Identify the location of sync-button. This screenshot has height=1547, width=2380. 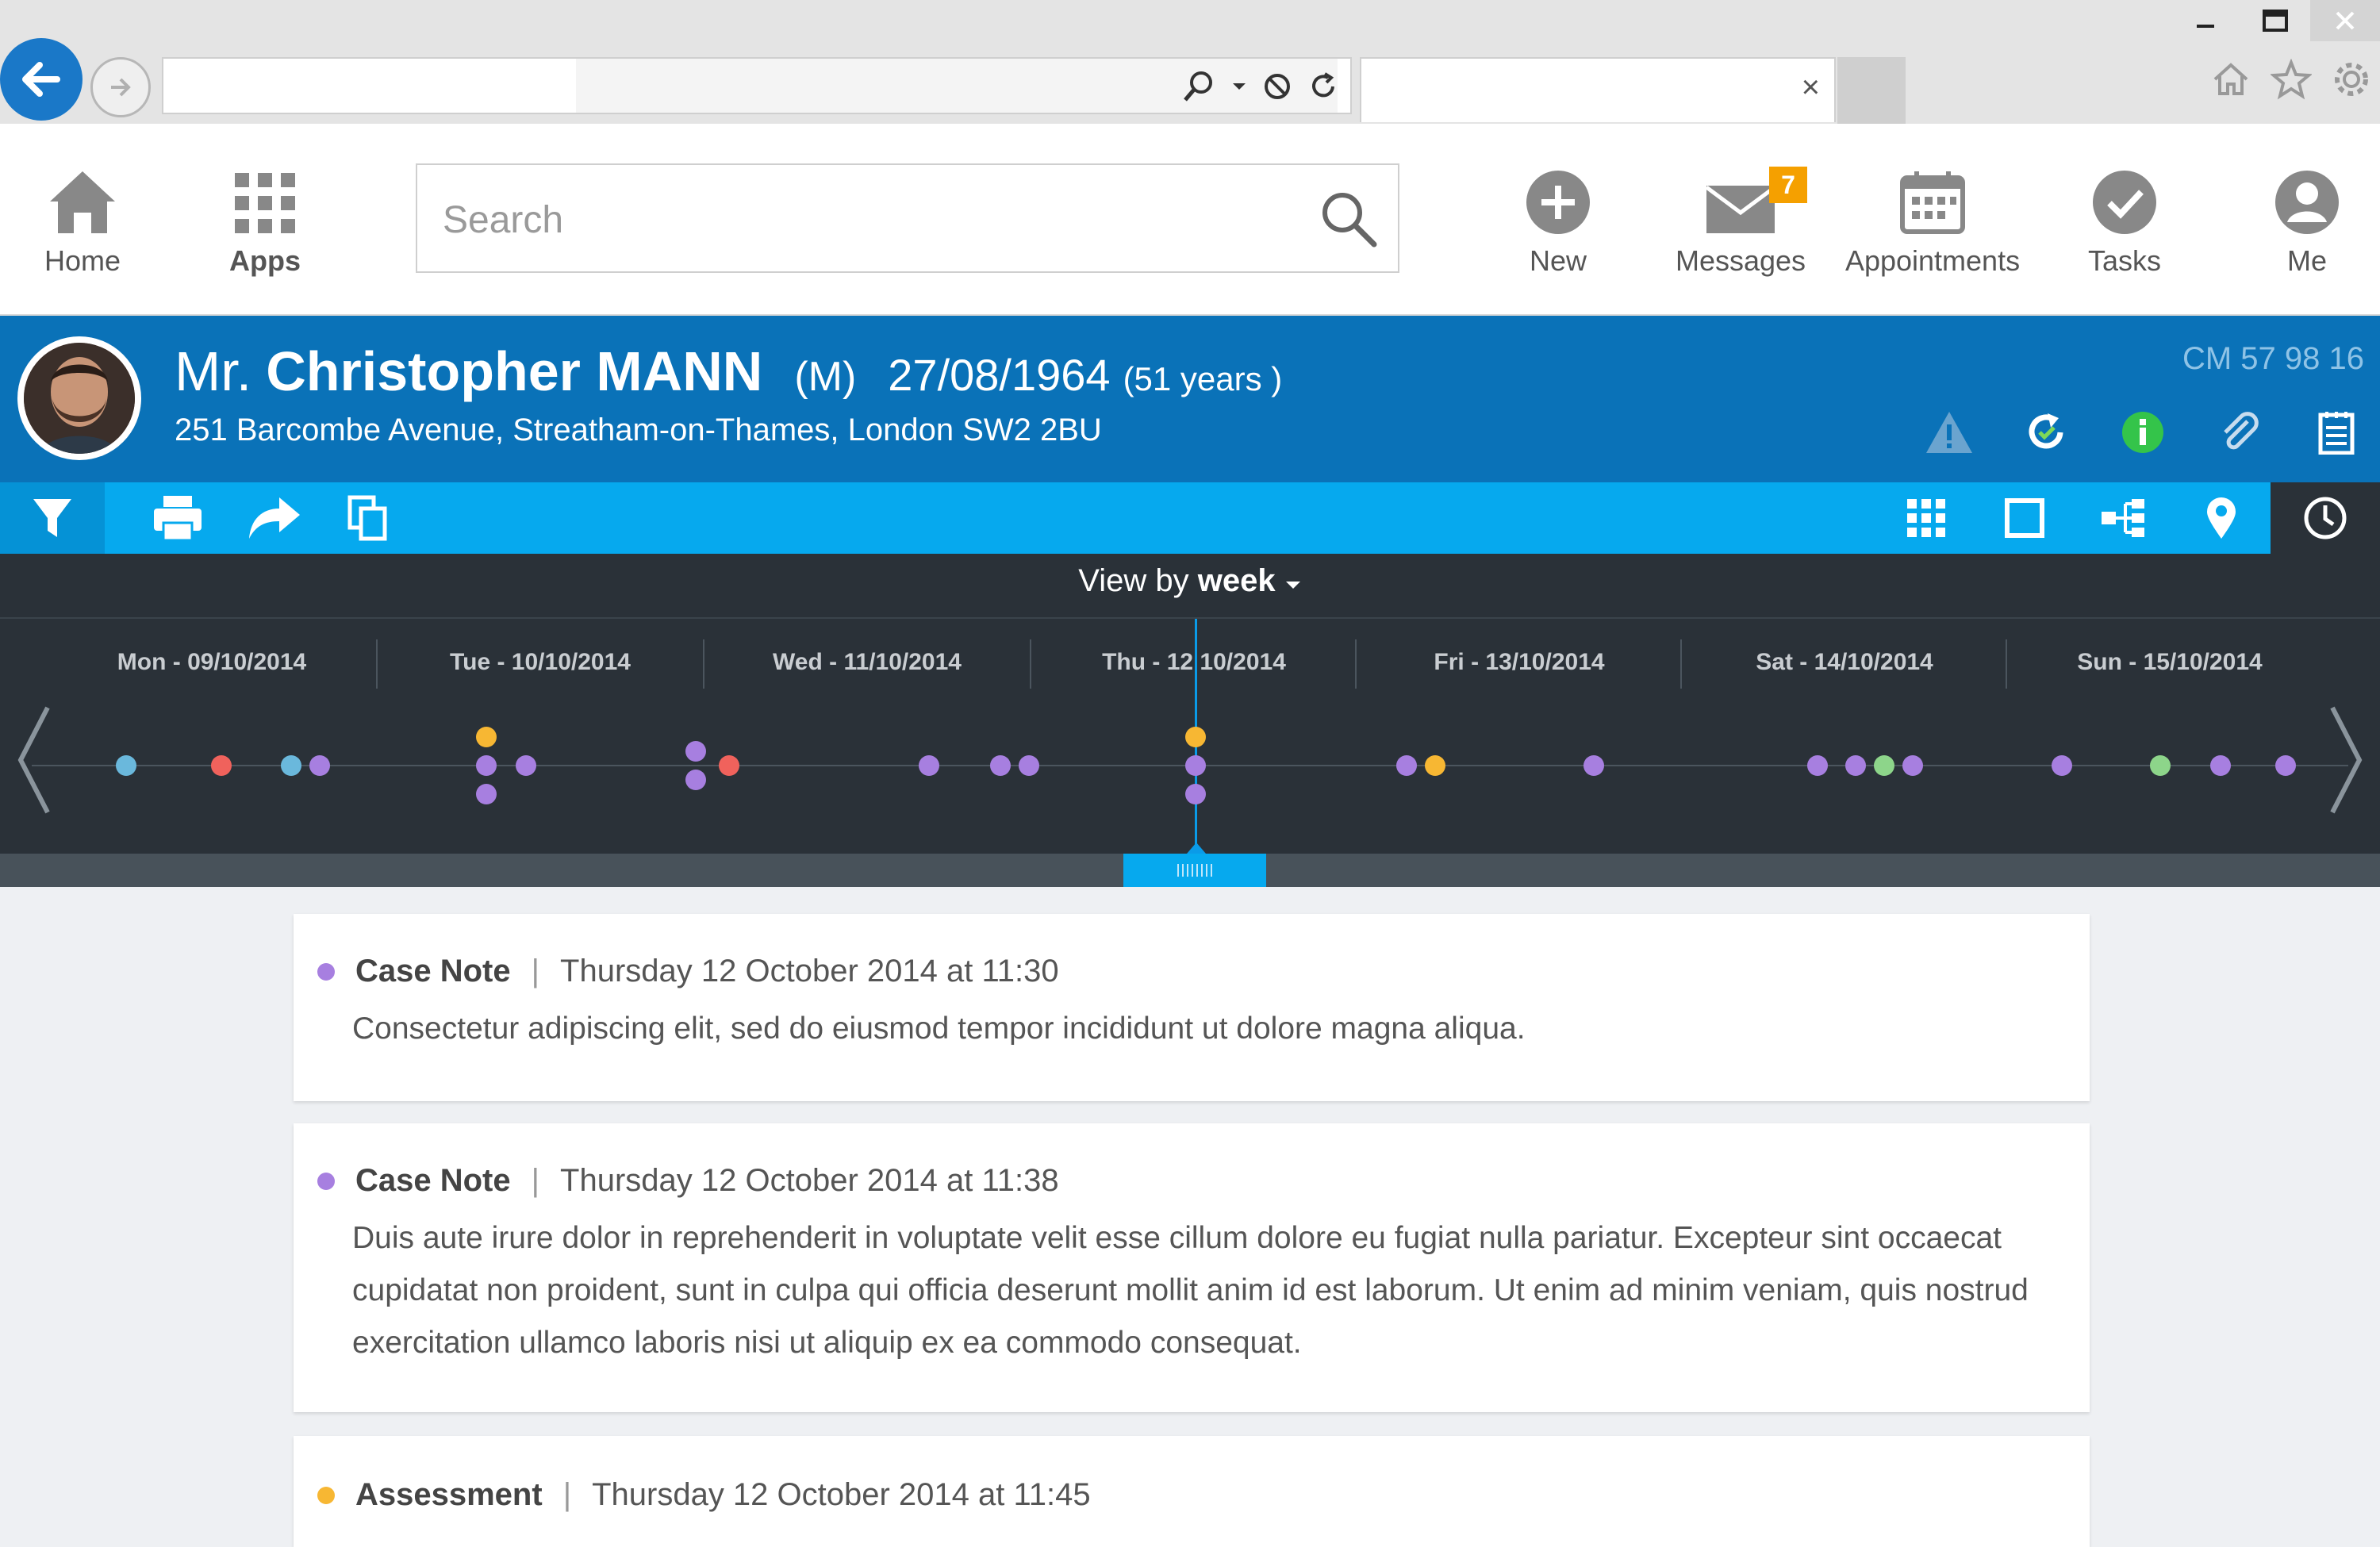
(2046, 432).